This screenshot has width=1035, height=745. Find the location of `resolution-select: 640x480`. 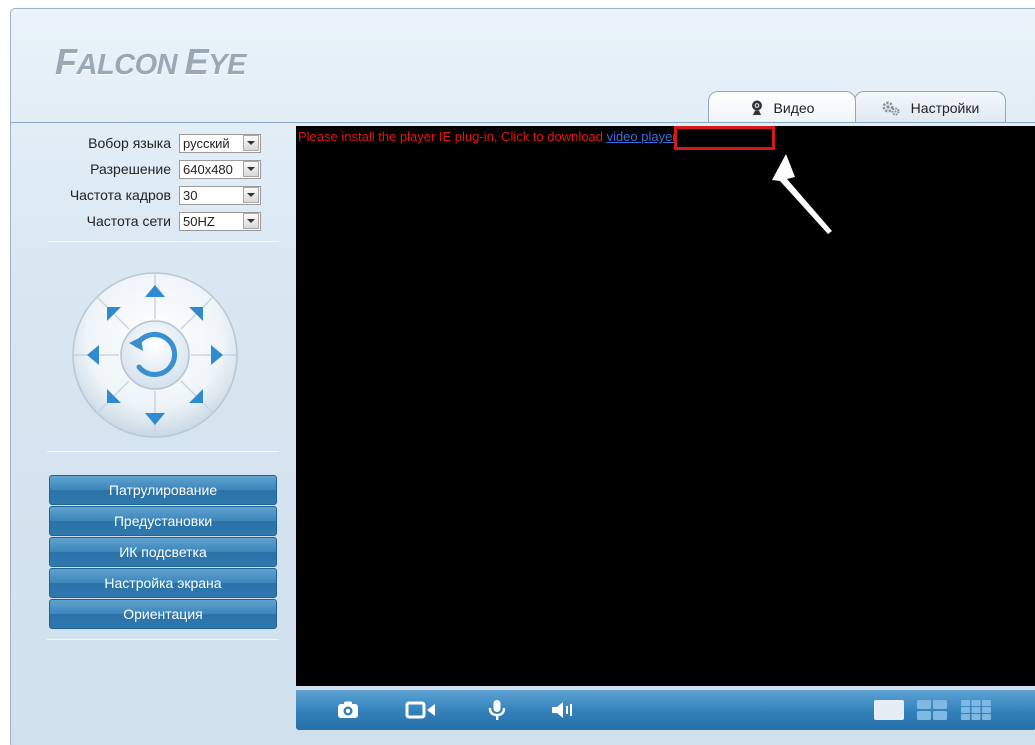

resolution-select: 640x480 is located at coordinates (220, 169).